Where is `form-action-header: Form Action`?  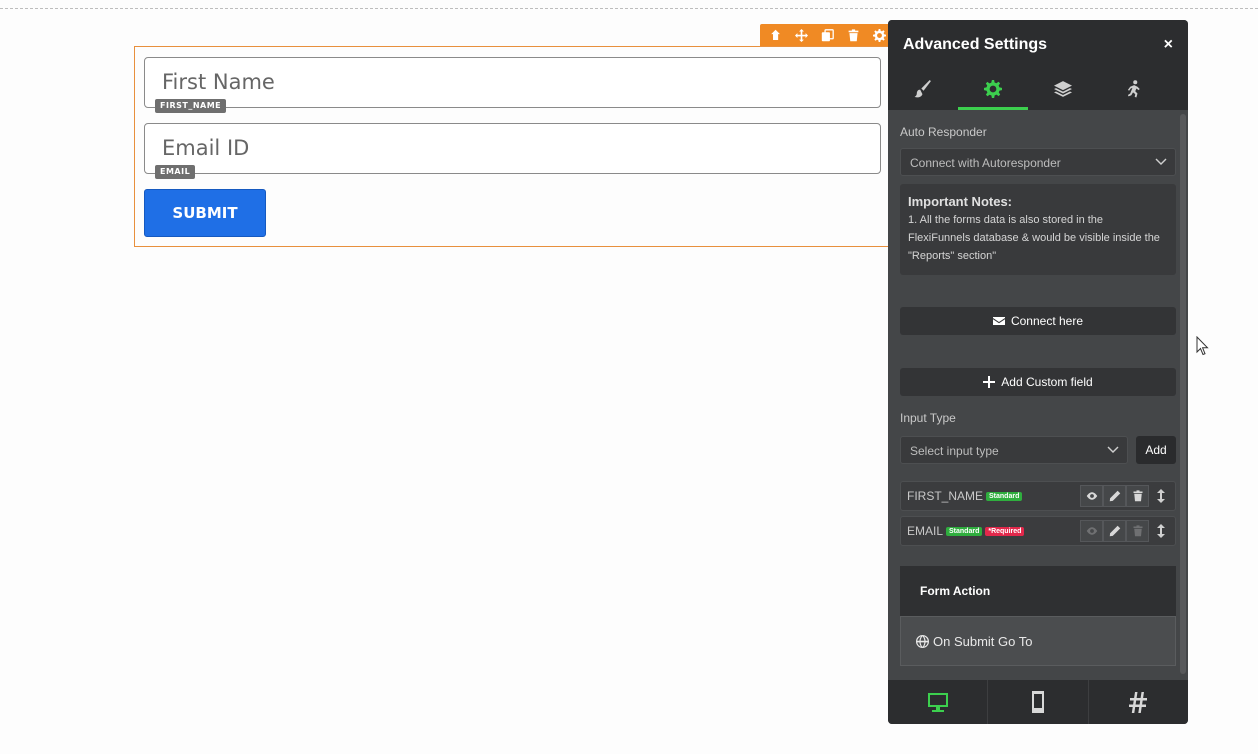
form-action-header: Form Action is located at coordinates (1038, 591).